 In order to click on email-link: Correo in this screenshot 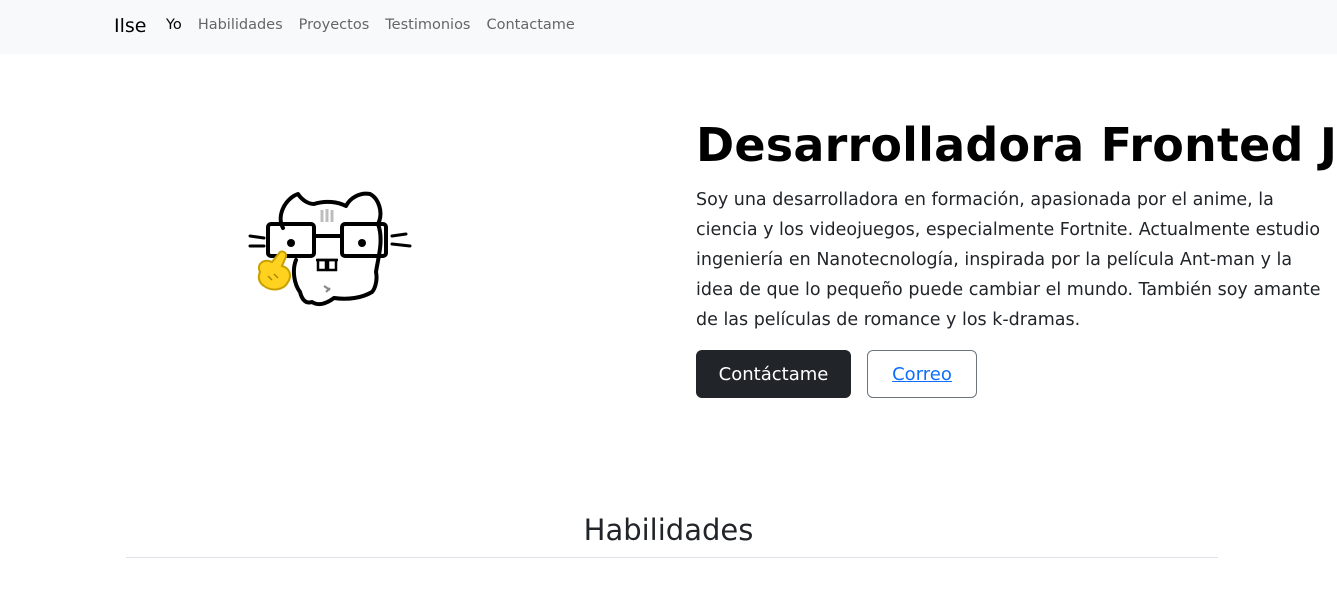, I will do `click(922, 374)`.